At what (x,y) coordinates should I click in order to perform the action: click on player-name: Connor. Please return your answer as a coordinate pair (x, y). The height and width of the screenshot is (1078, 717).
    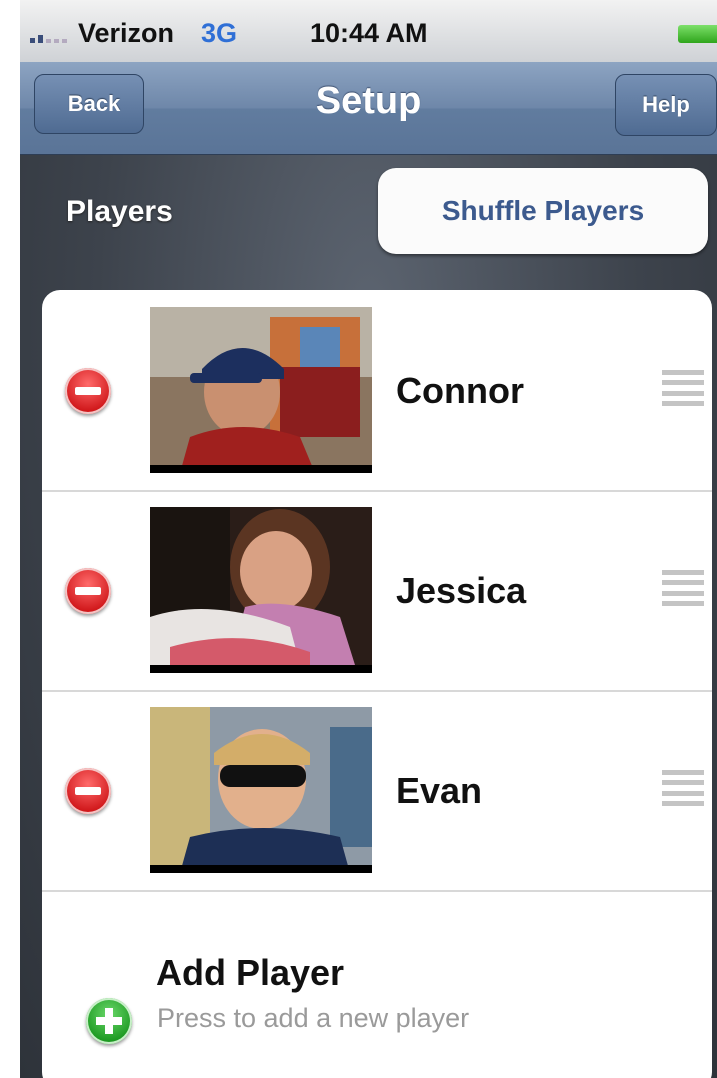
    Looking at the image, I should click on (460, 390).